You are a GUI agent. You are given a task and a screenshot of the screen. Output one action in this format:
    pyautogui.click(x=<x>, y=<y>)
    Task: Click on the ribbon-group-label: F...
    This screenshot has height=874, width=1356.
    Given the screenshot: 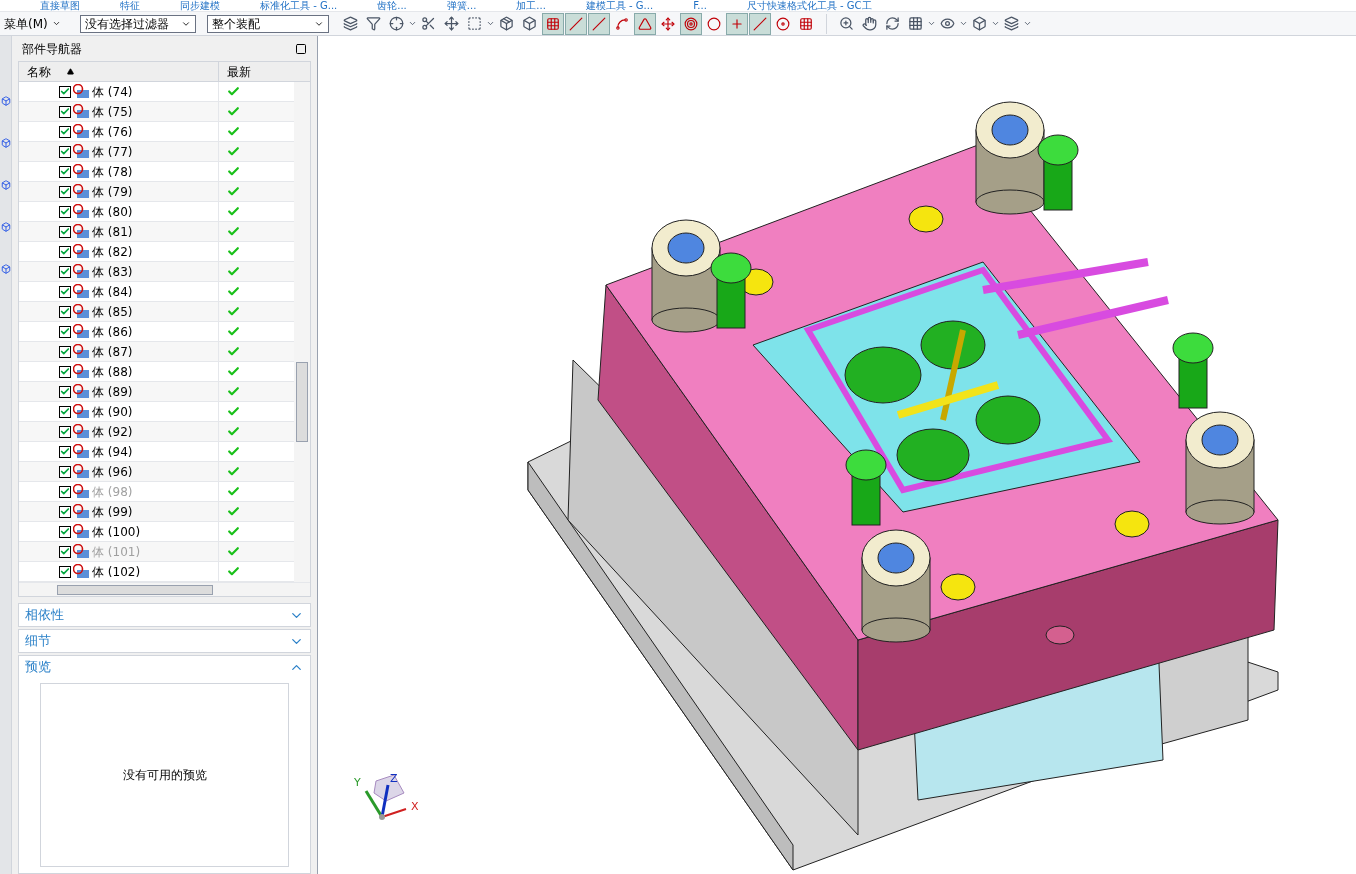 What is the action you would take?
    pyautogui.click(x=700, y=5)
    